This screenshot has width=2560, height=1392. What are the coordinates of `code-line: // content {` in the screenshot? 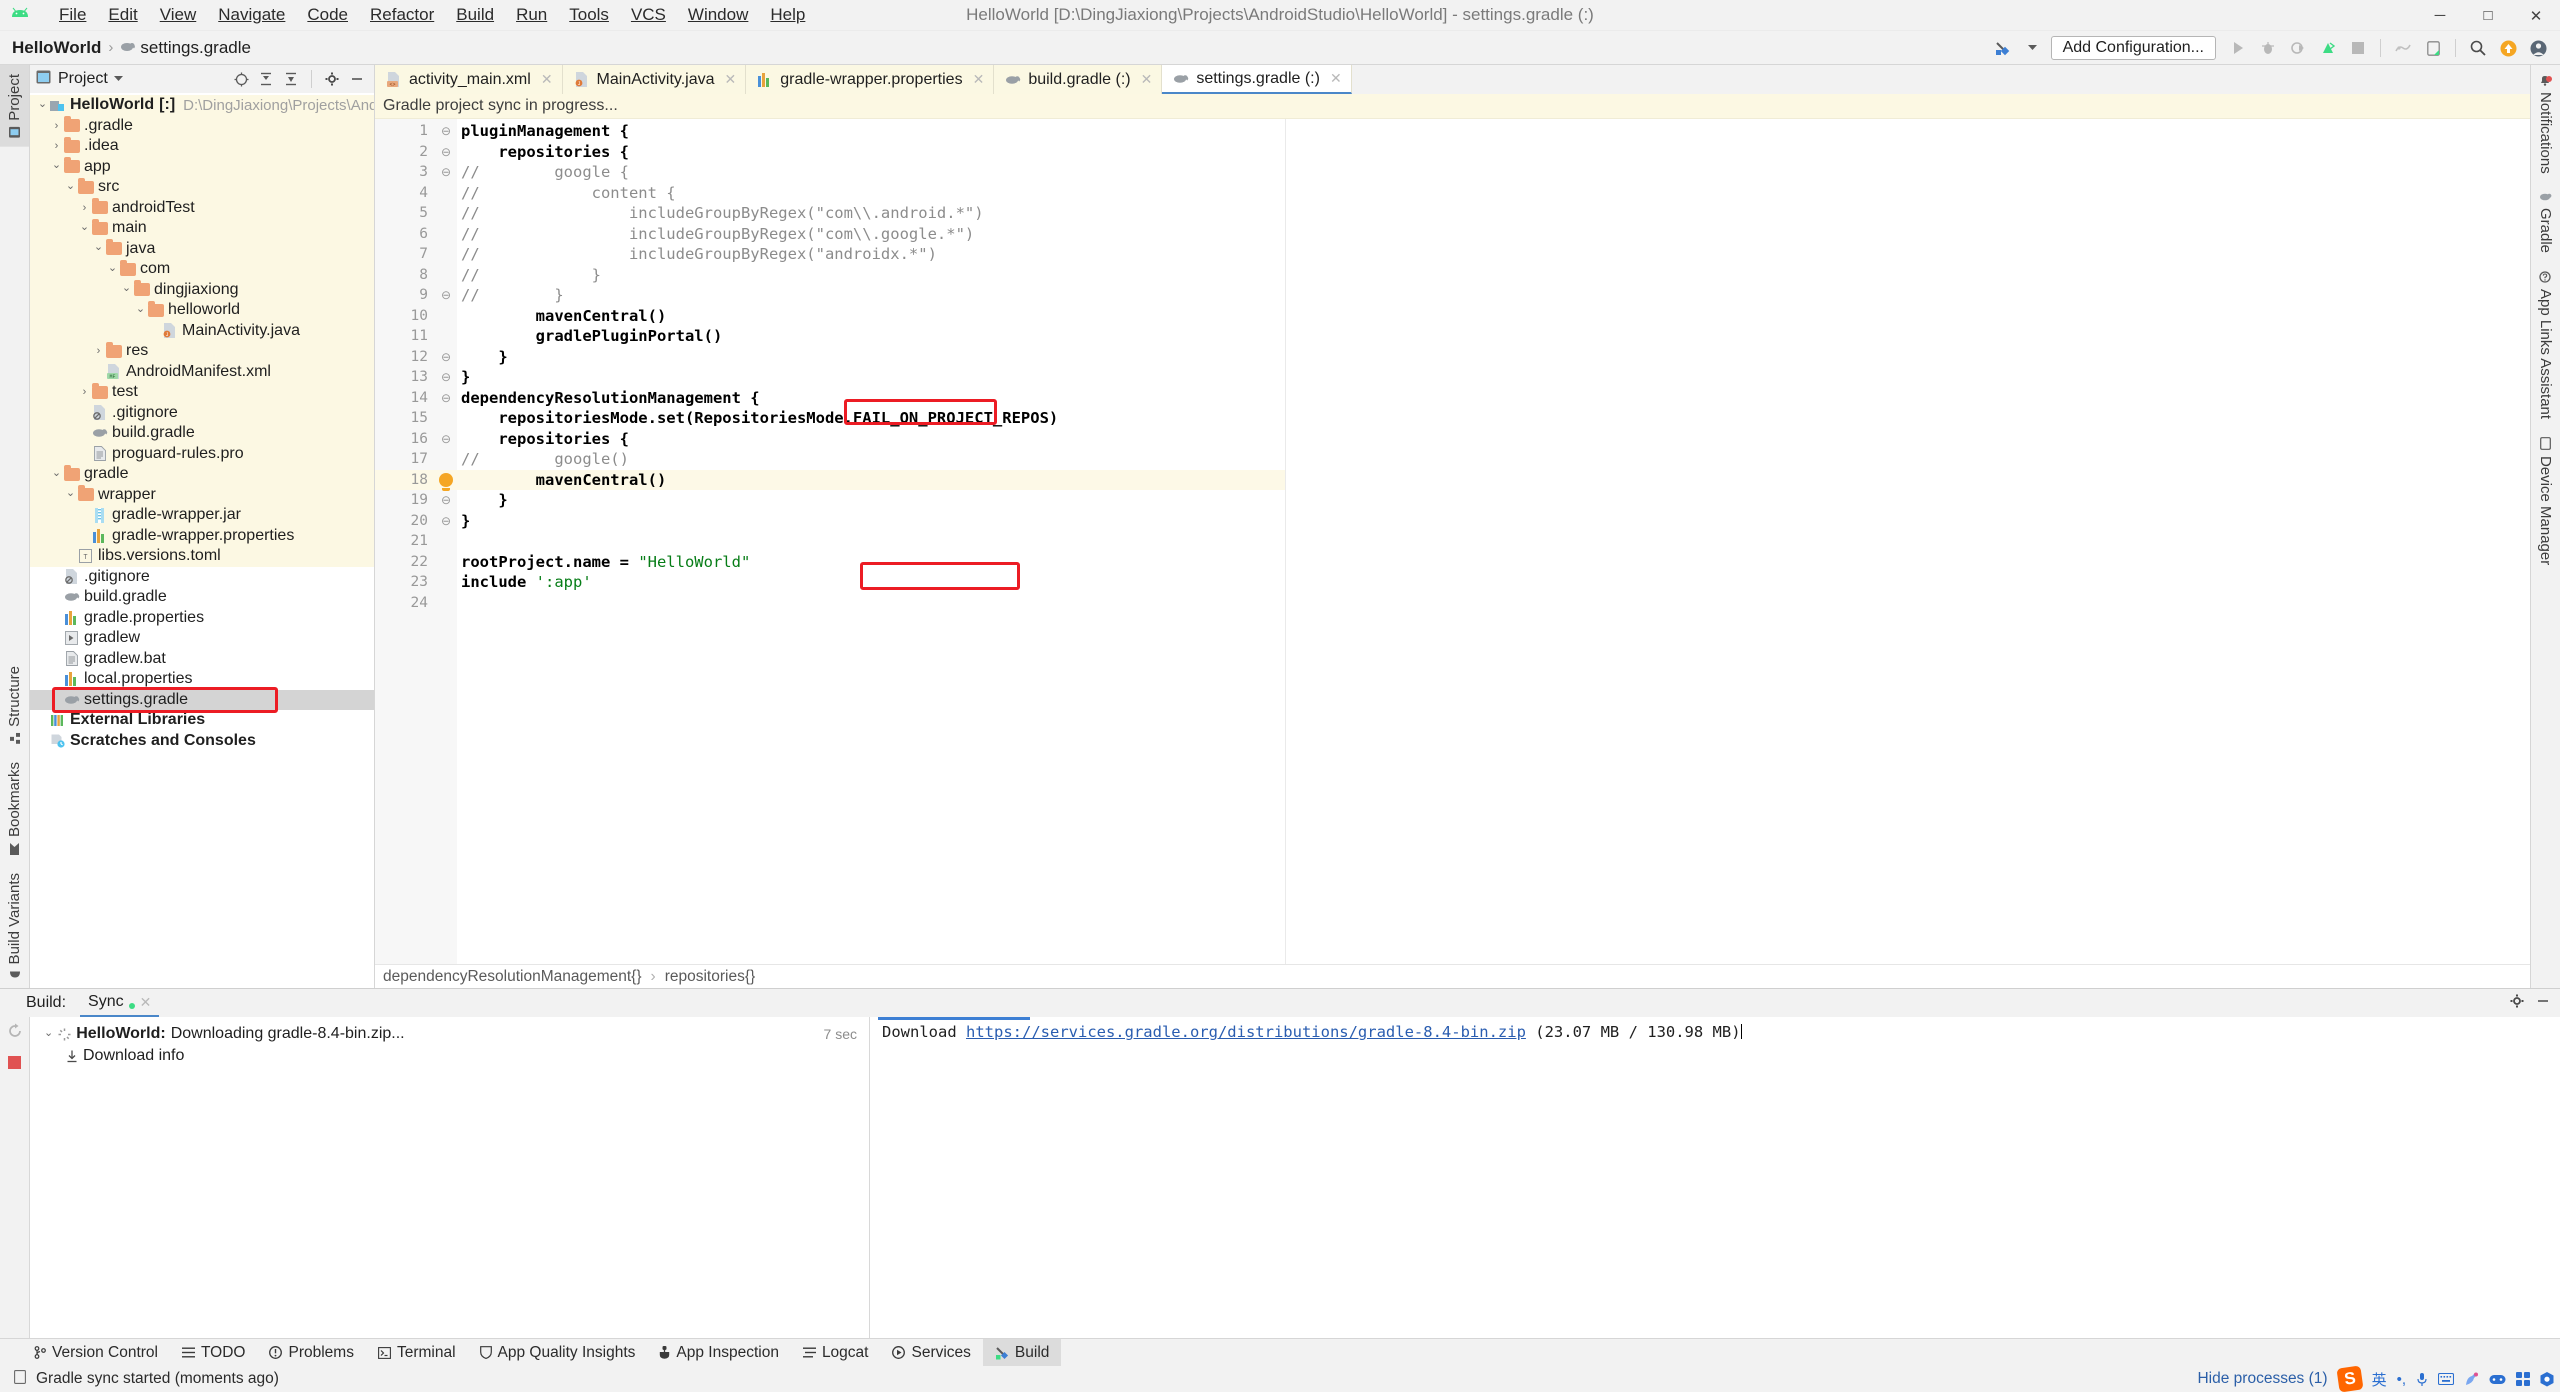 It's located at (871, 193).